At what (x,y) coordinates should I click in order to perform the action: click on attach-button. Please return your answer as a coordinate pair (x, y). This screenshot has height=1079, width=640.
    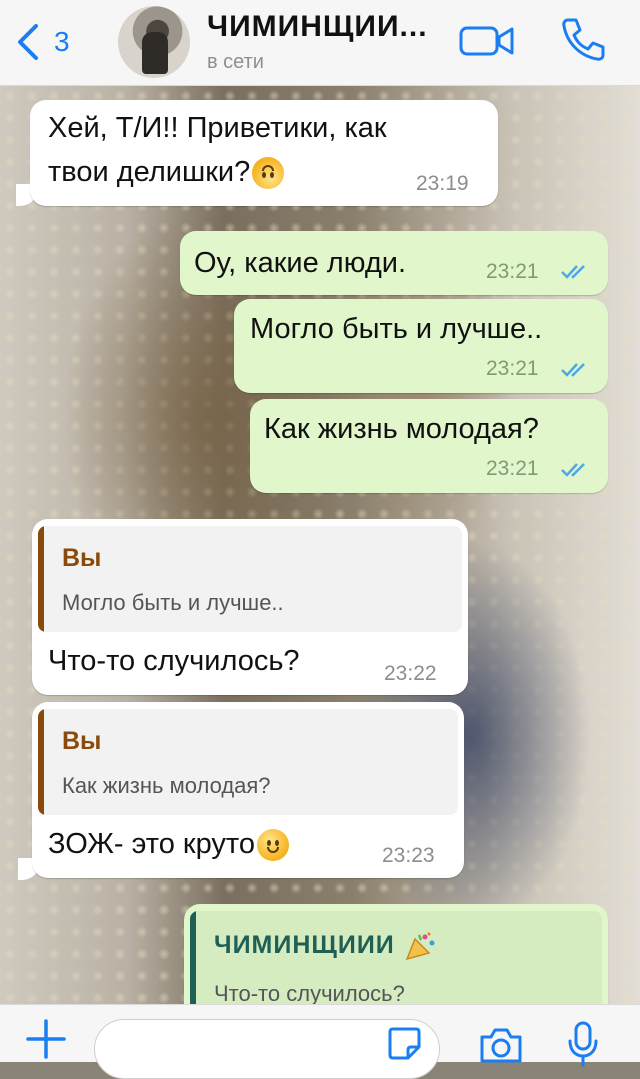
    Looking at the image, I should click on (46, 1039).